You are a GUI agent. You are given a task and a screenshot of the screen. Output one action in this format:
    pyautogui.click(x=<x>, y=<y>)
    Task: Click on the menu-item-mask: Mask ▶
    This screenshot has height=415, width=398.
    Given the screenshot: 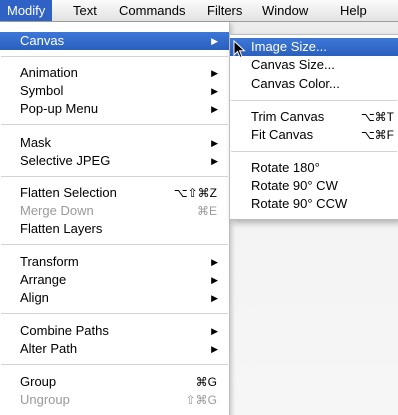 What is the action you would take?
    pyautogui.click(x=114, y=143)
    